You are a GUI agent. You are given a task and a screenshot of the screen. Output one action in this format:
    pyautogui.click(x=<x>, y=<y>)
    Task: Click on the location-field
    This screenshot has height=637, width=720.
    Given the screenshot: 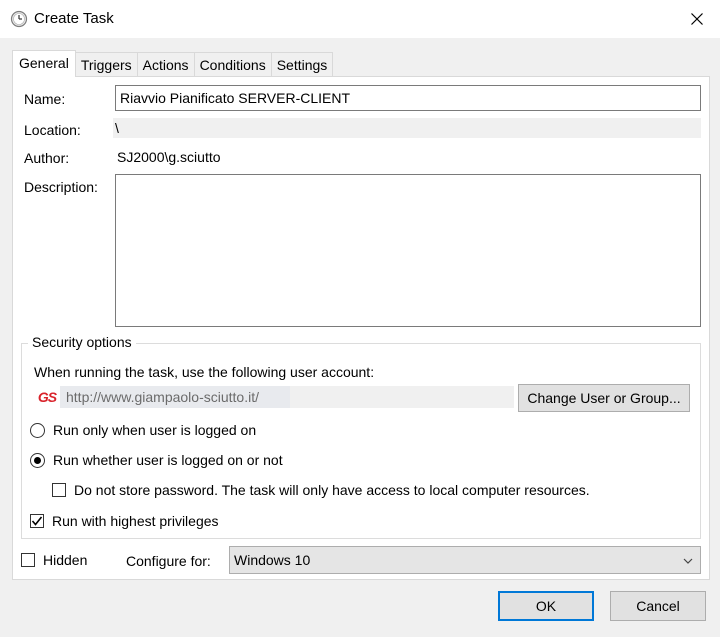 What is the action you would take?
    pyautogui.click(x=407, y=128)
    